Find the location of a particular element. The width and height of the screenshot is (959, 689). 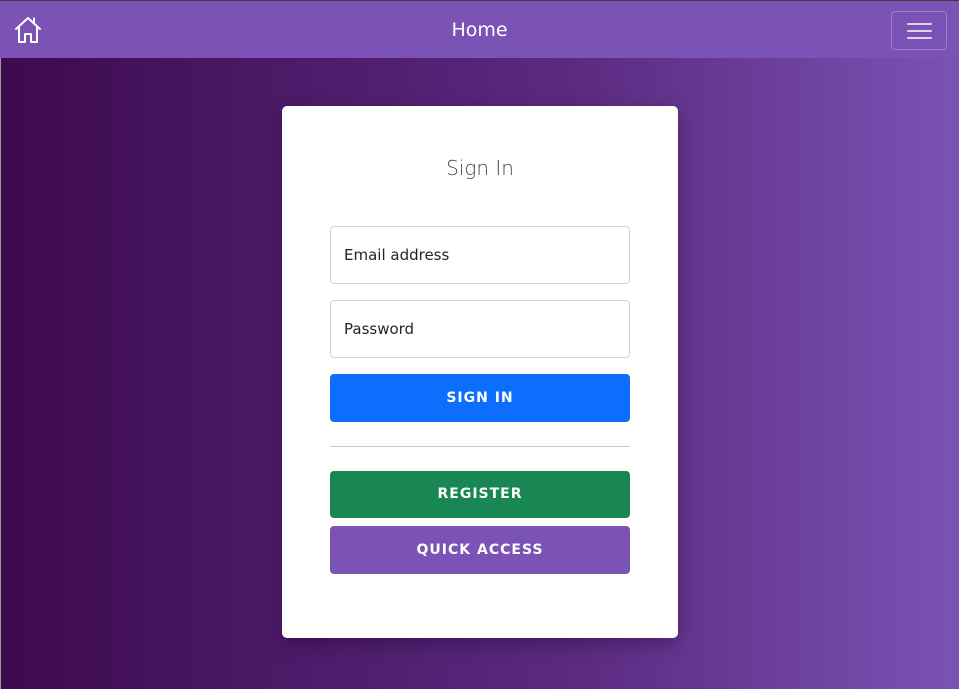

password-field-label: Password is located at coordinates (379, 329).